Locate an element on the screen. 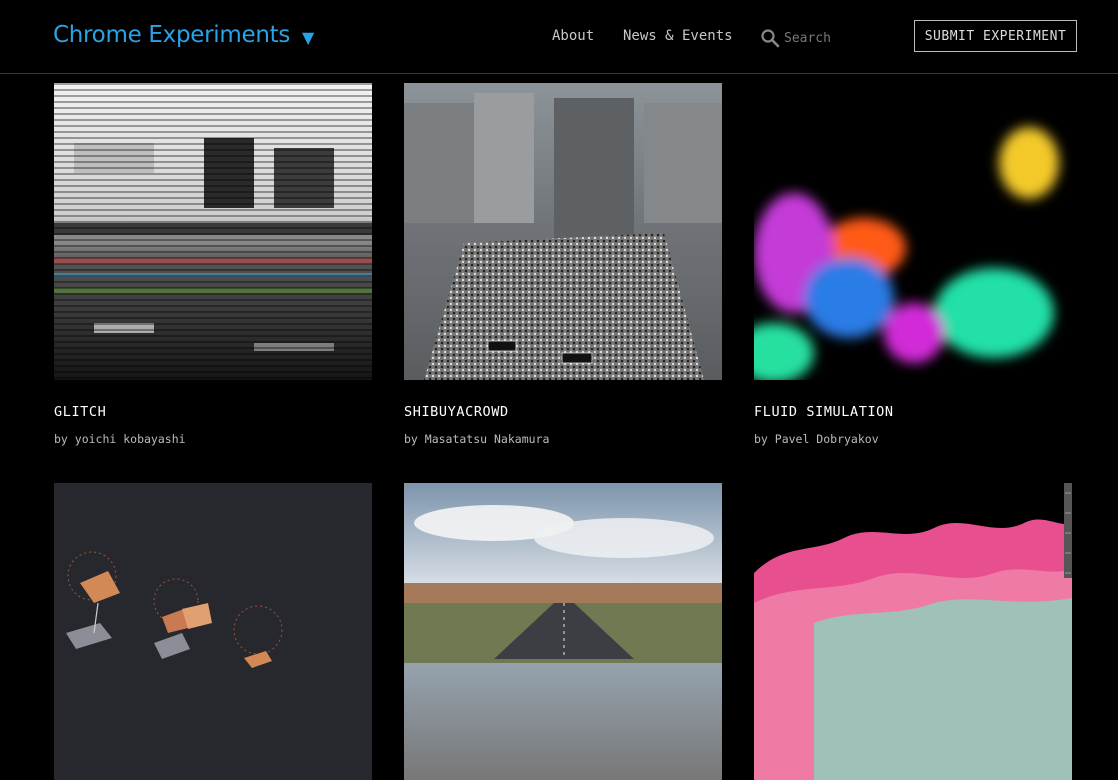 The width and height of the screenshot is (1118, 780). experiment-author: by yoichi kobayashi is located at coordinates (120, 439).